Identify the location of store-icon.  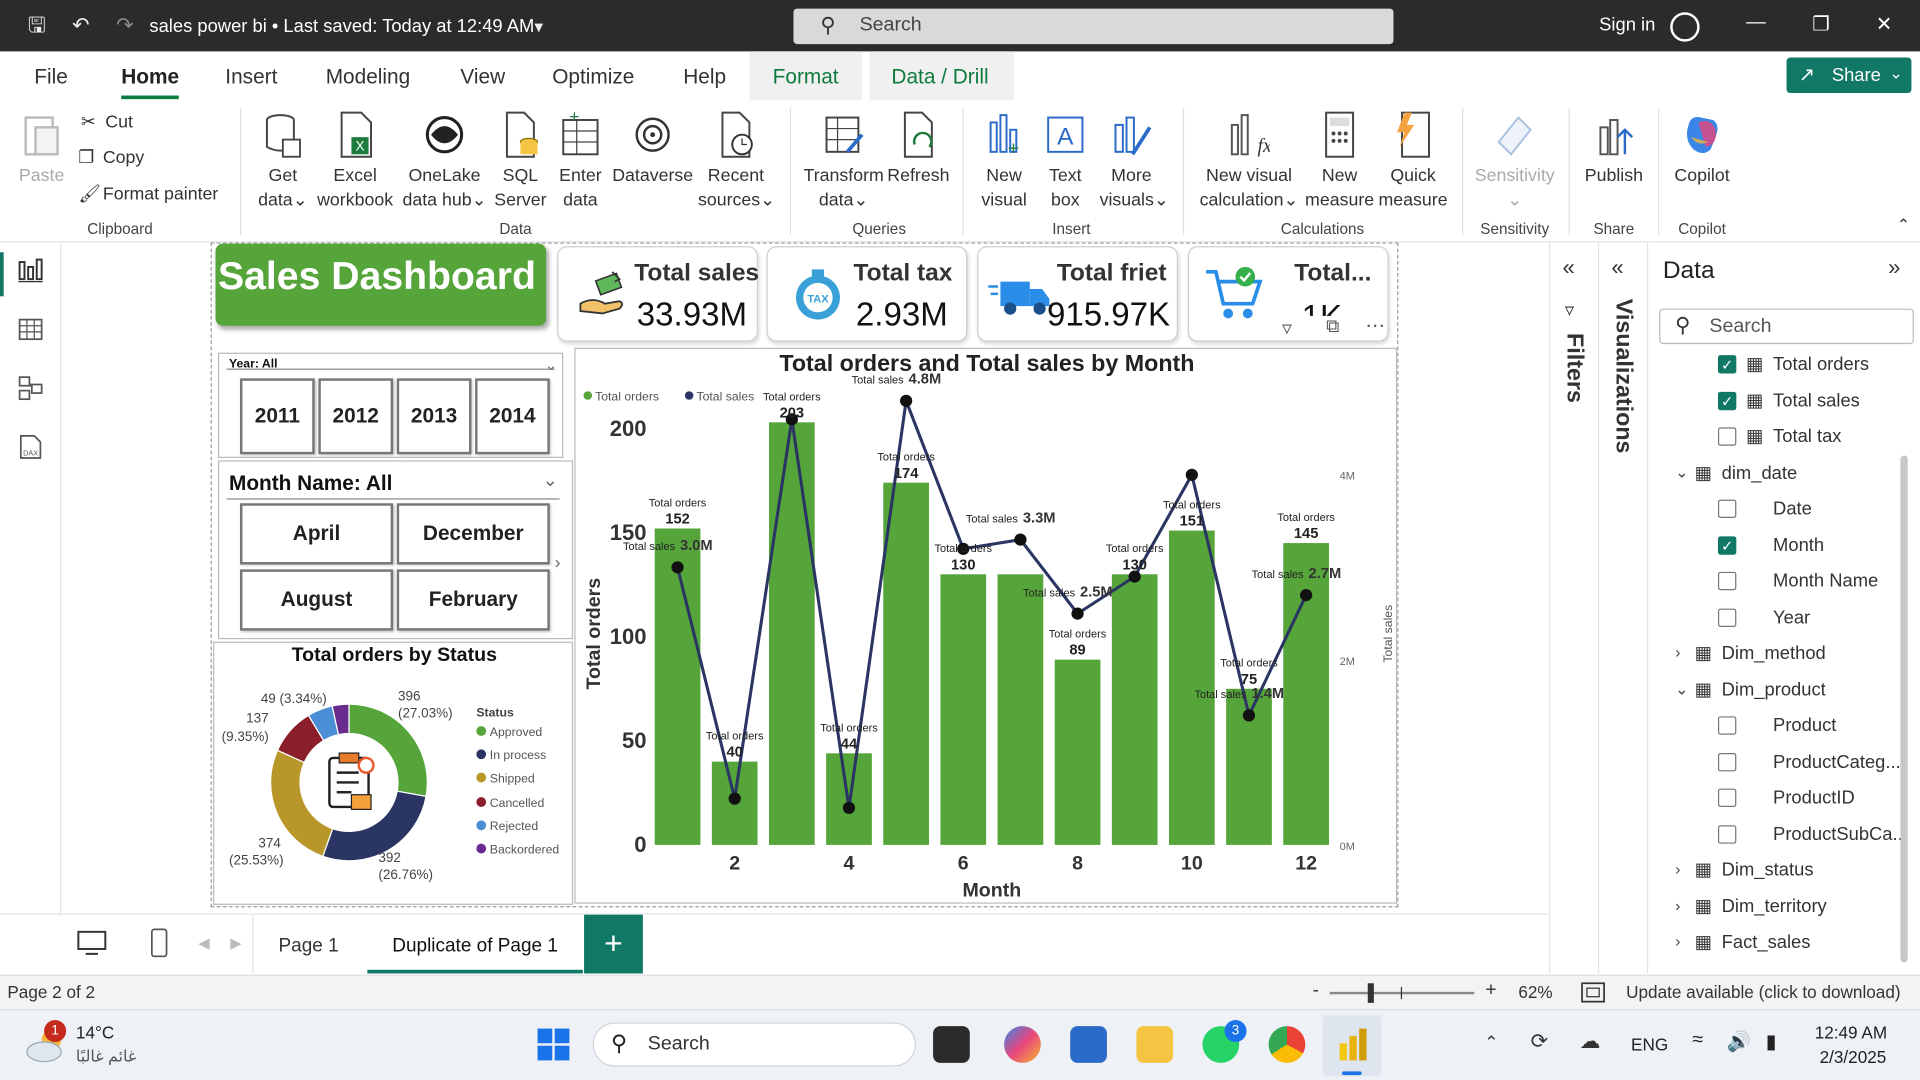
(1088, 1044).